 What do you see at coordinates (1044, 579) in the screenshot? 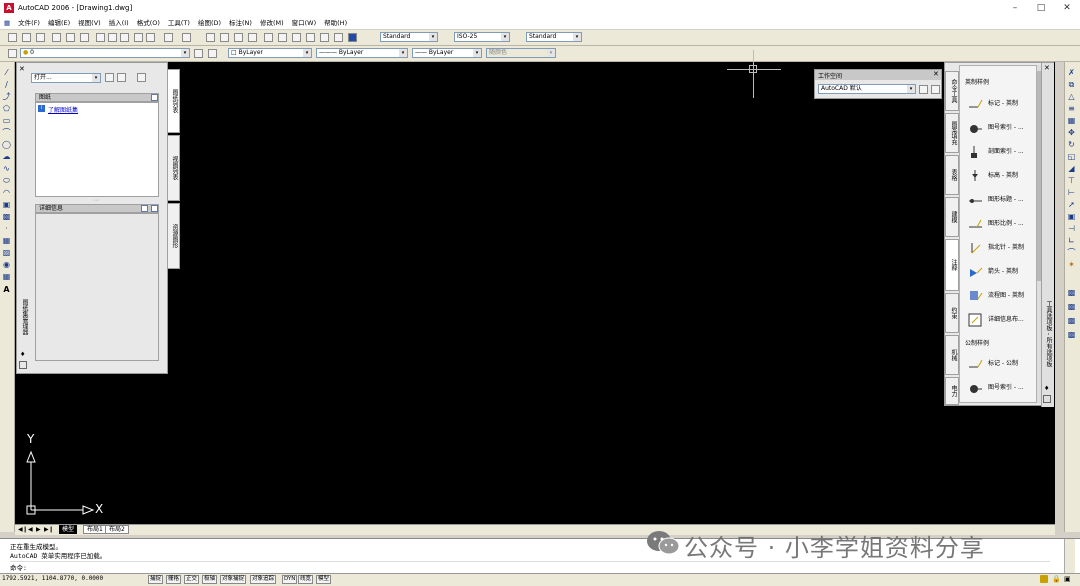
I see `communication-center-icon` at bounding box center [1044, 579].